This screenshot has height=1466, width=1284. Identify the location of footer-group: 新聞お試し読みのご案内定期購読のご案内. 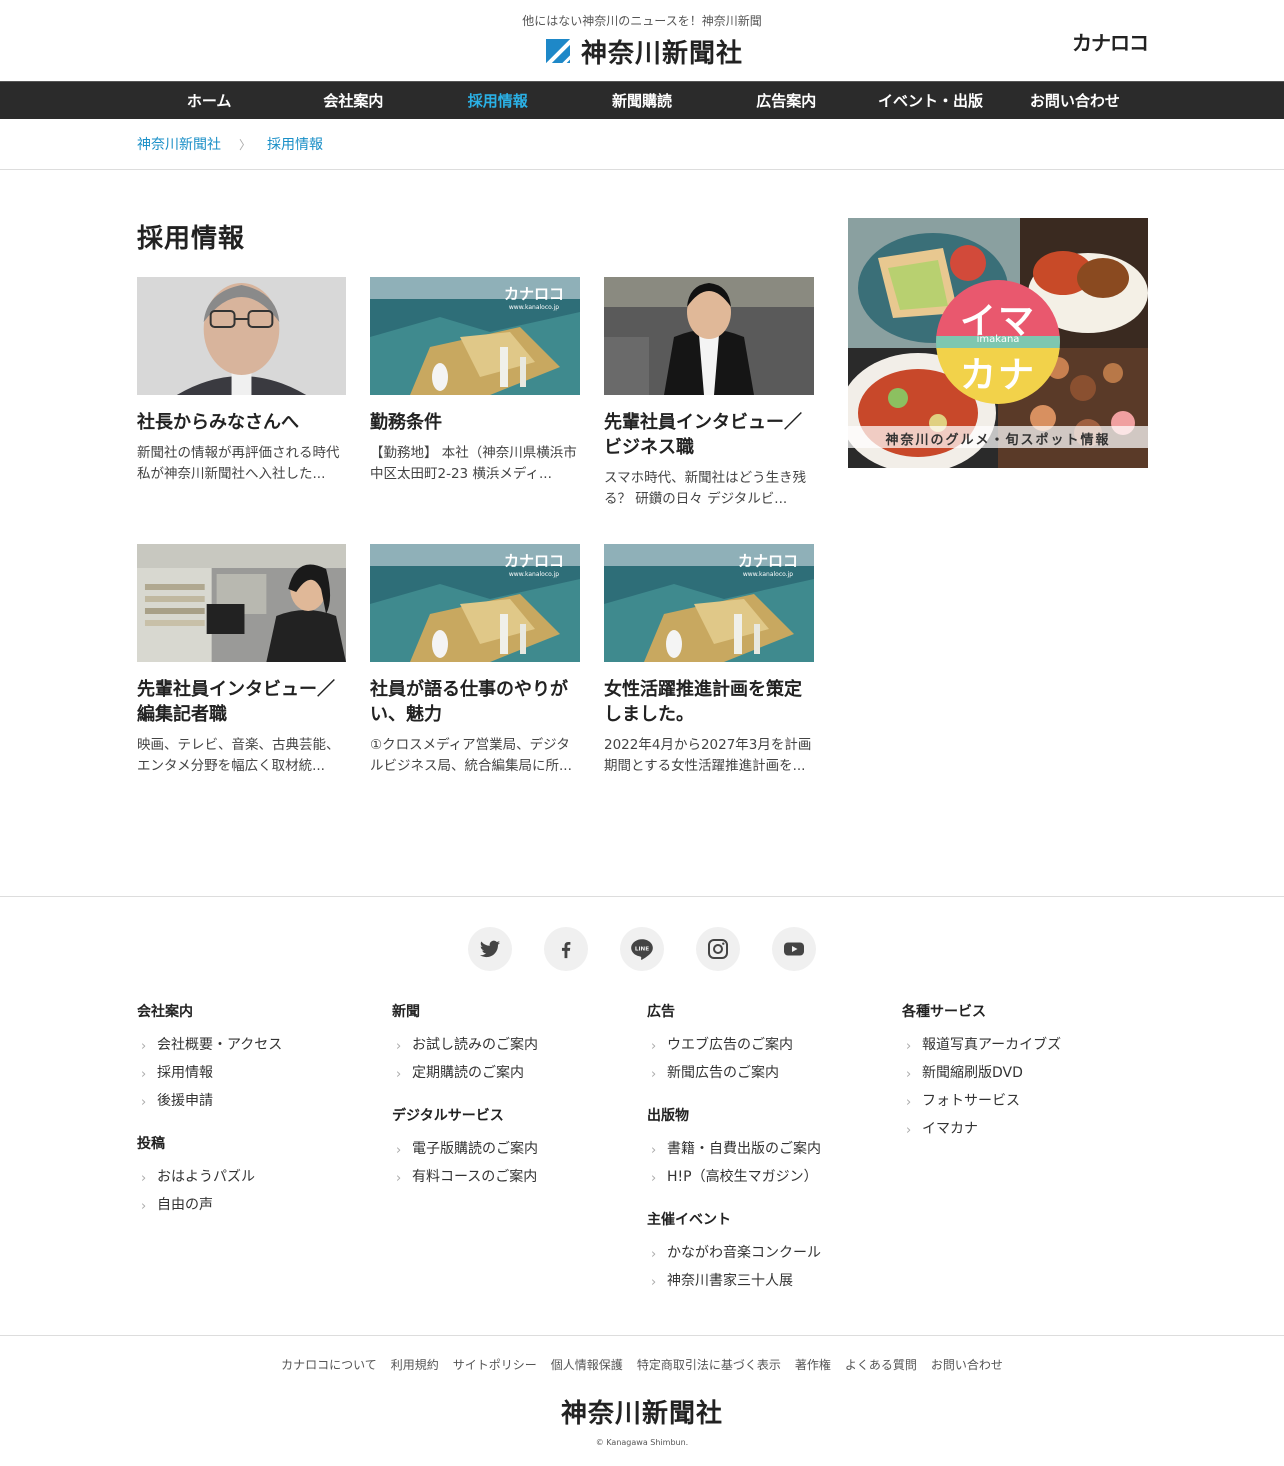
(519, 1045).